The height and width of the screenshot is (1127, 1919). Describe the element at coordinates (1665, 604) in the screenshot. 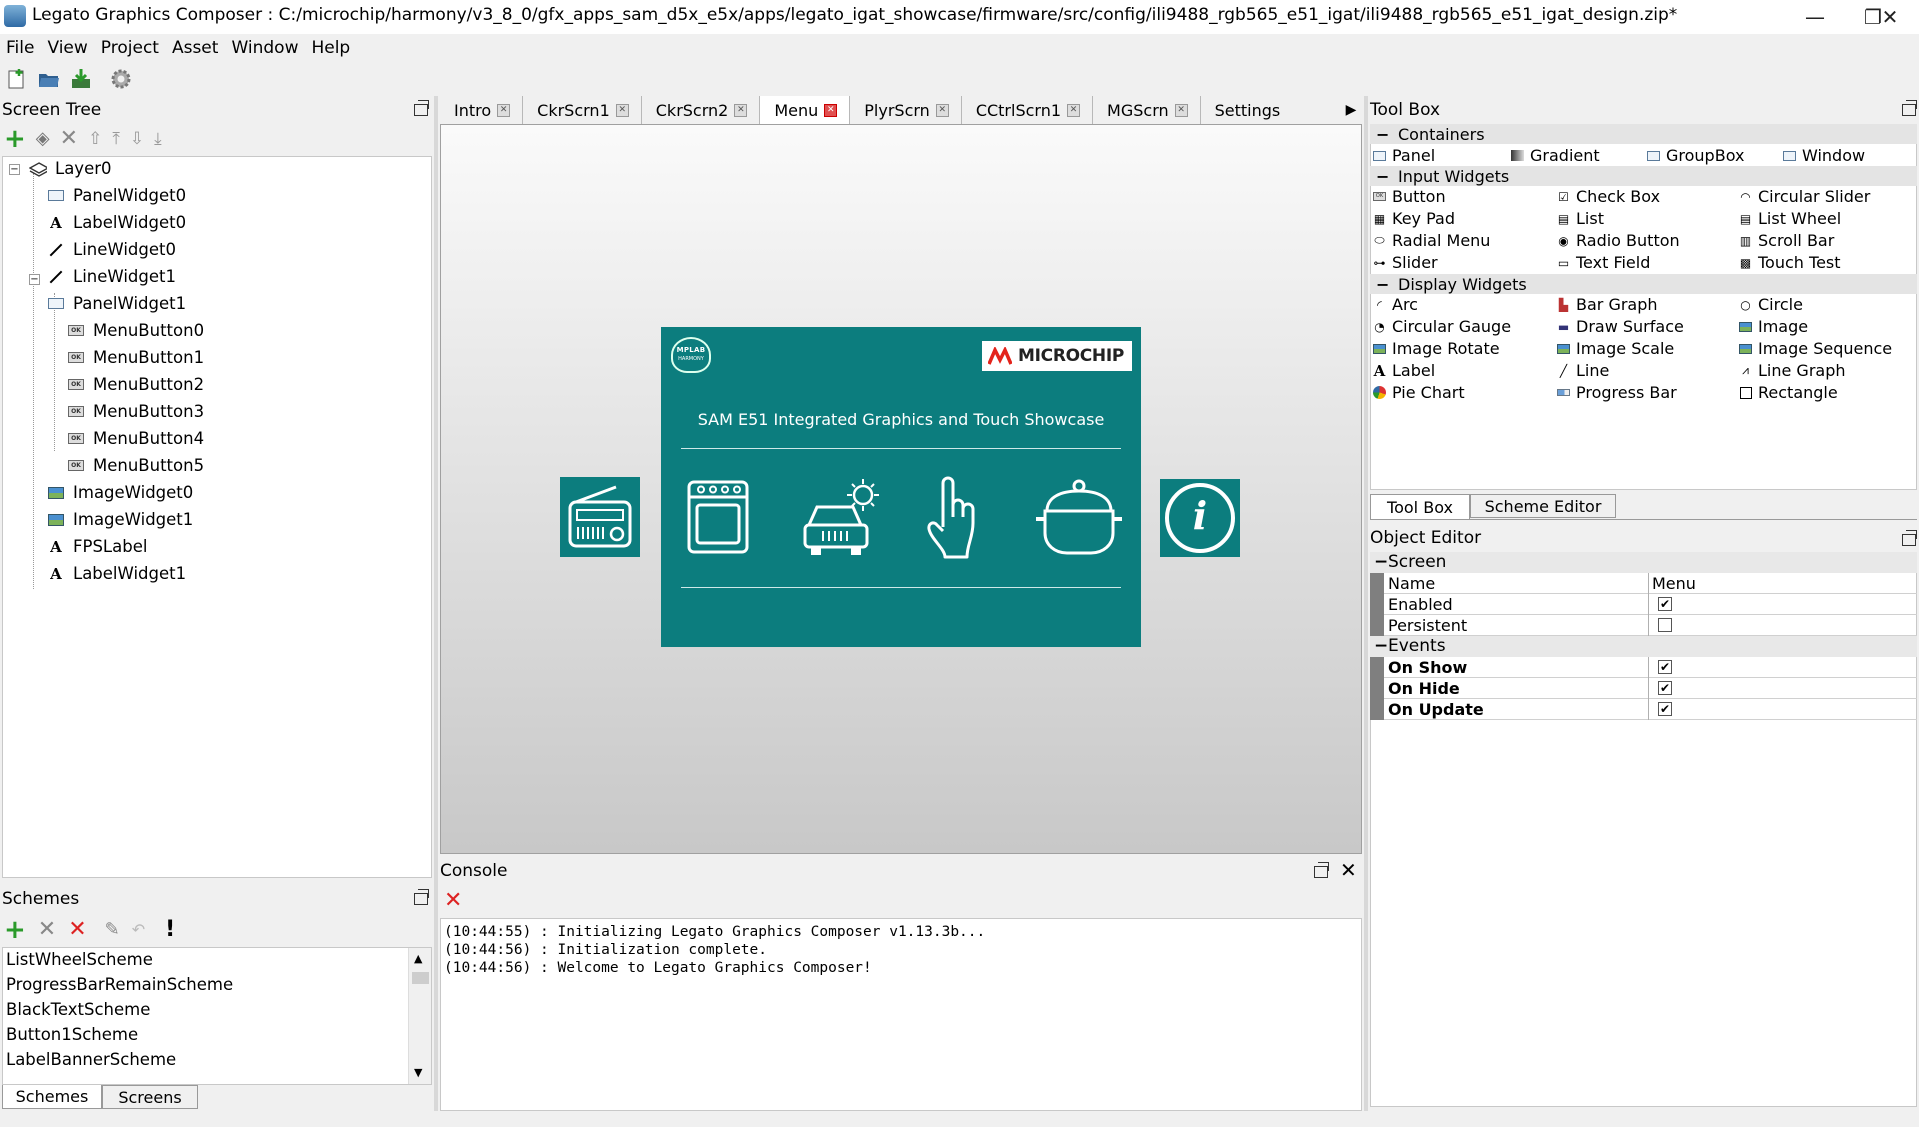

I see `enabled-checkbox: ✔` at that location.